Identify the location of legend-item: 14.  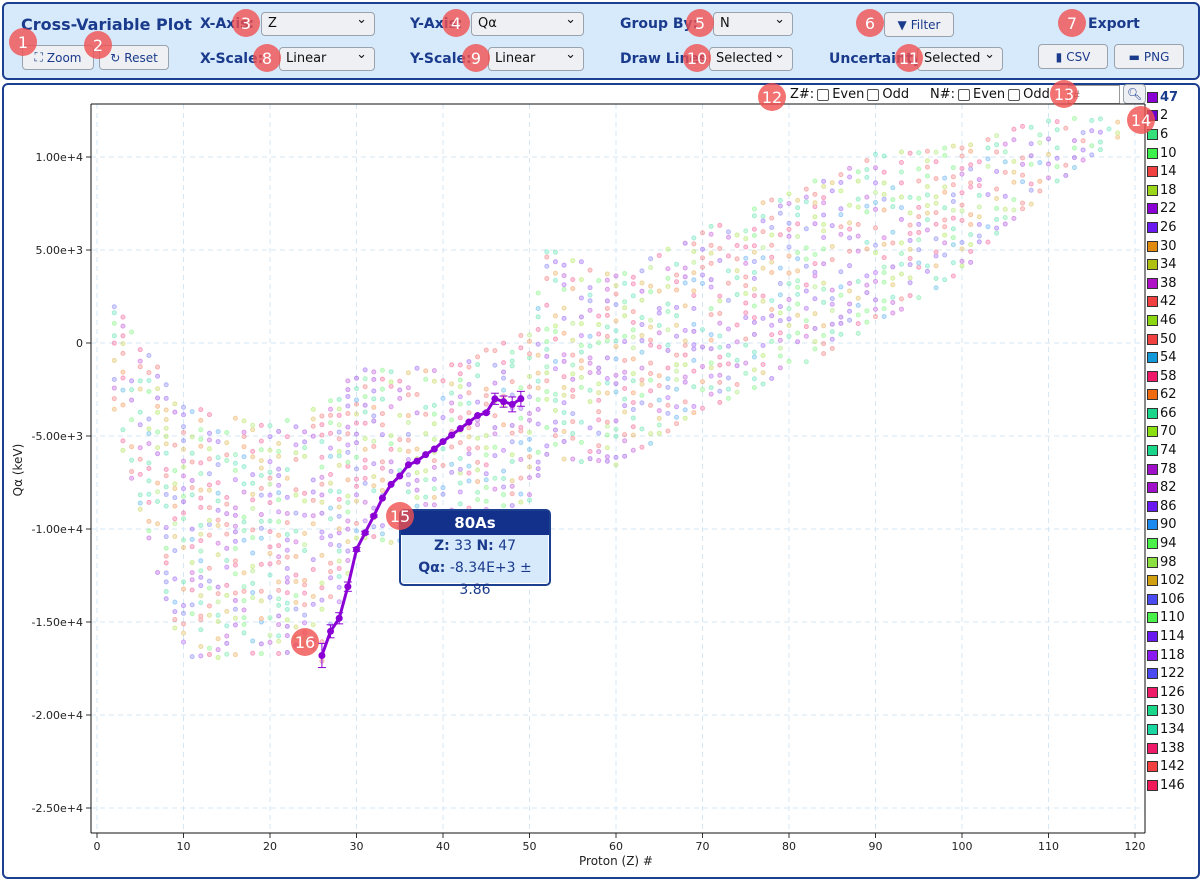
(1174, 171).